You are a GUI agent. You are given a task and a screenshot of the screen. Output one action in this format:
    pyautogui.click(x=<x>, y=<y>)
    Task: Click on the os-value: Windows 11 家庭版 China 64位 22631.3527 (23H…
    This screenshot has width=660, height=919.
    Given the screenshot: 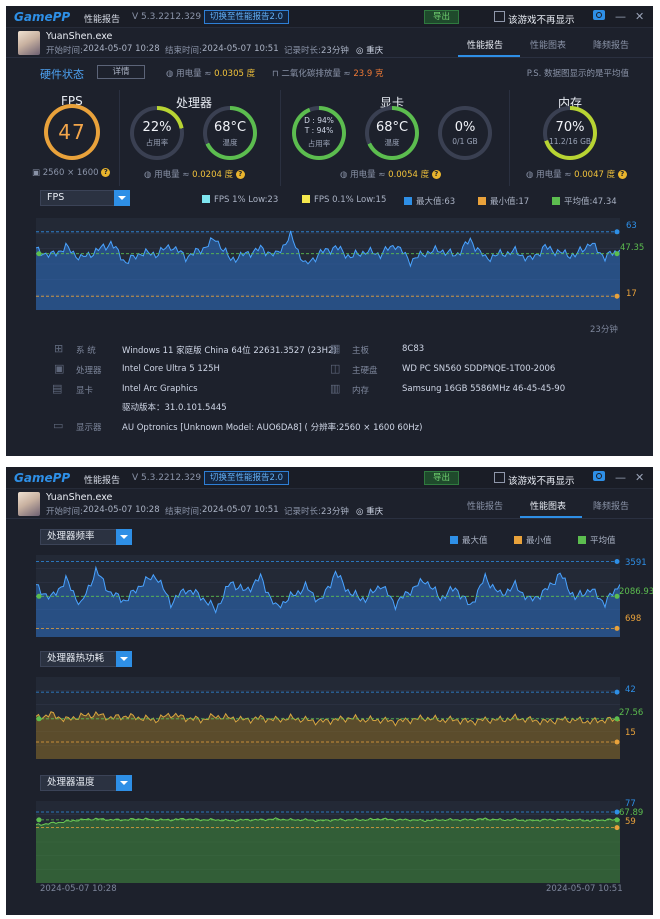 What is the action you would take?
    pyautogui.click(x=229, y=351)
    